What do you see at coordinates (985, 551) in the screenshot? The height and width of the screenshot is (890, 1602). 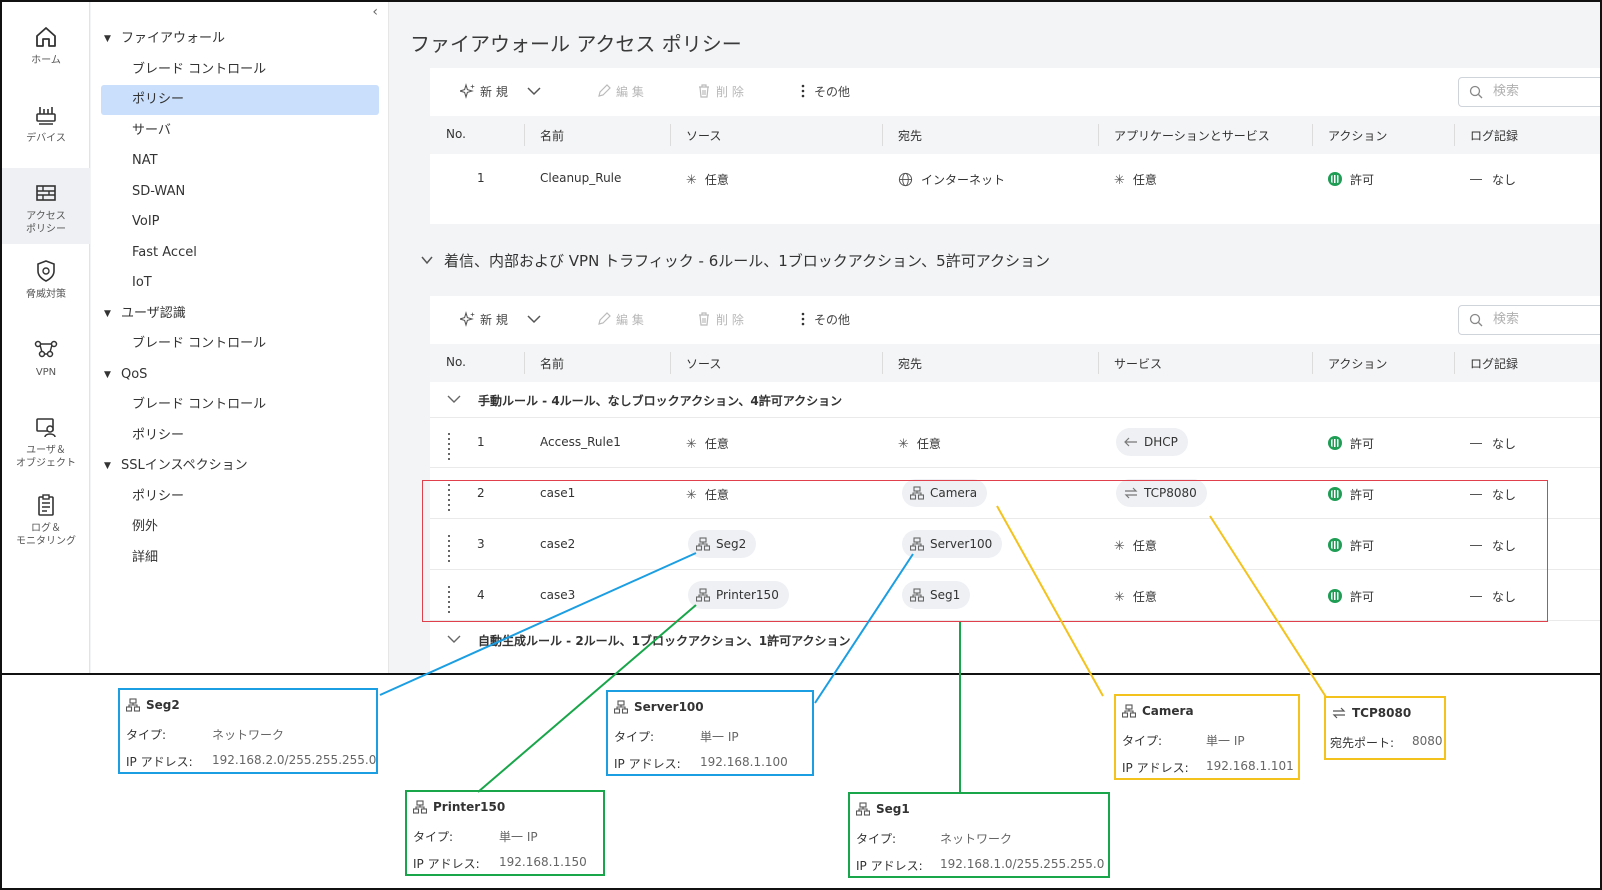 I see `highlight-box` at bounding box center [985, 551].